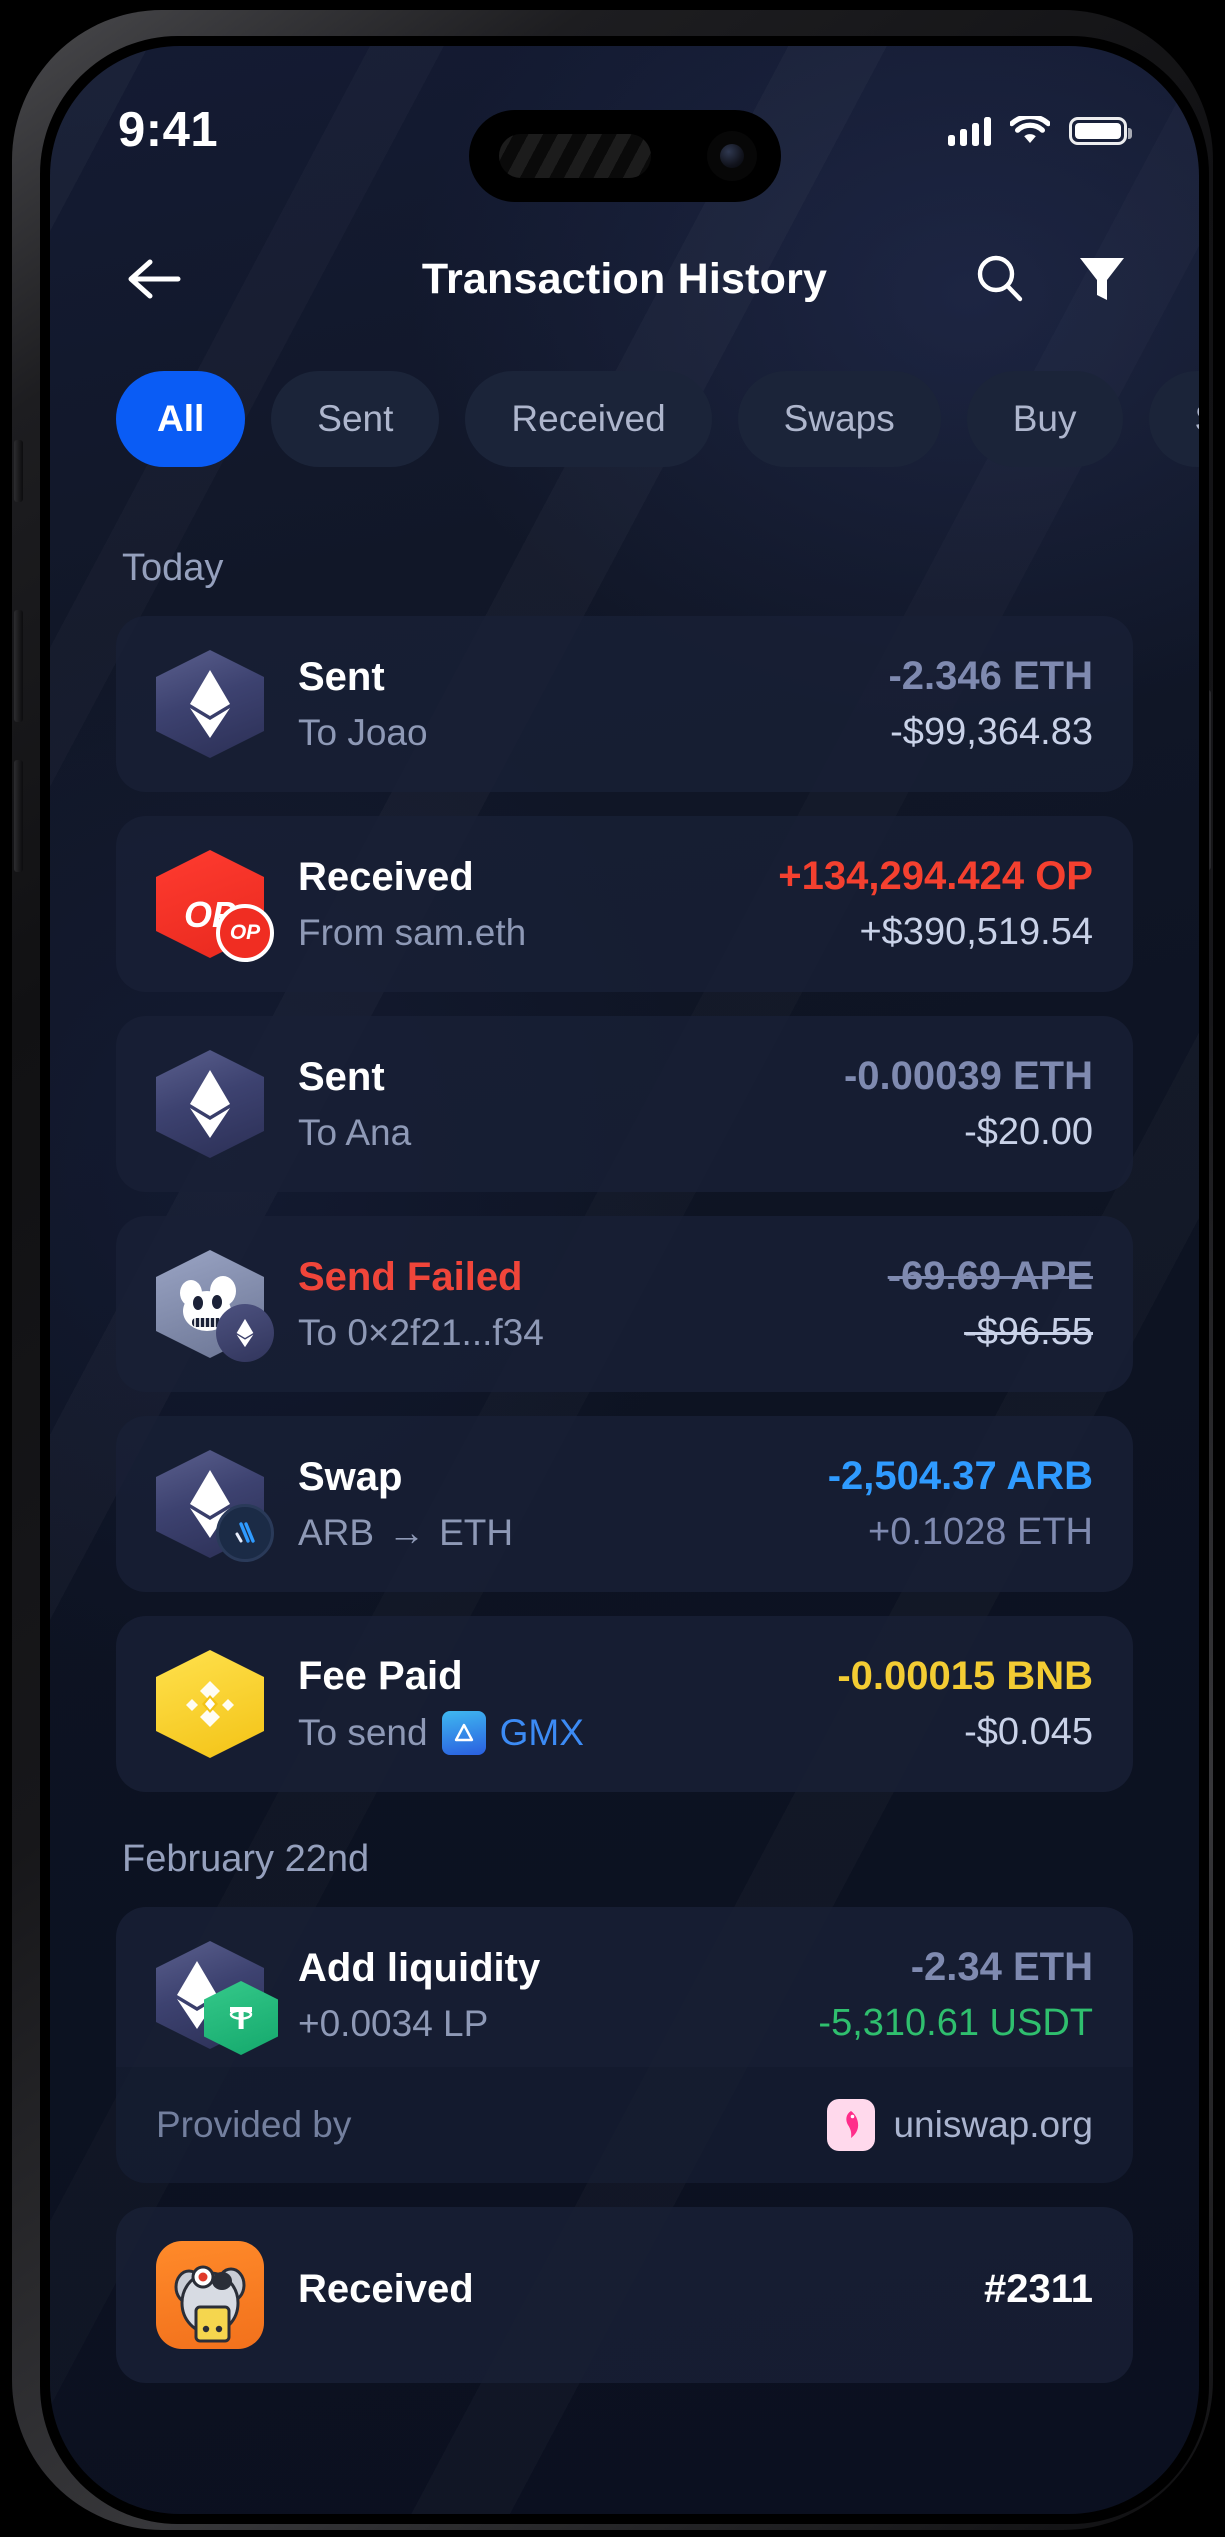 The image size is (1225, 2537). I want to click on transaction-subtitle: +0.0034 LP, so click(393, 2023).